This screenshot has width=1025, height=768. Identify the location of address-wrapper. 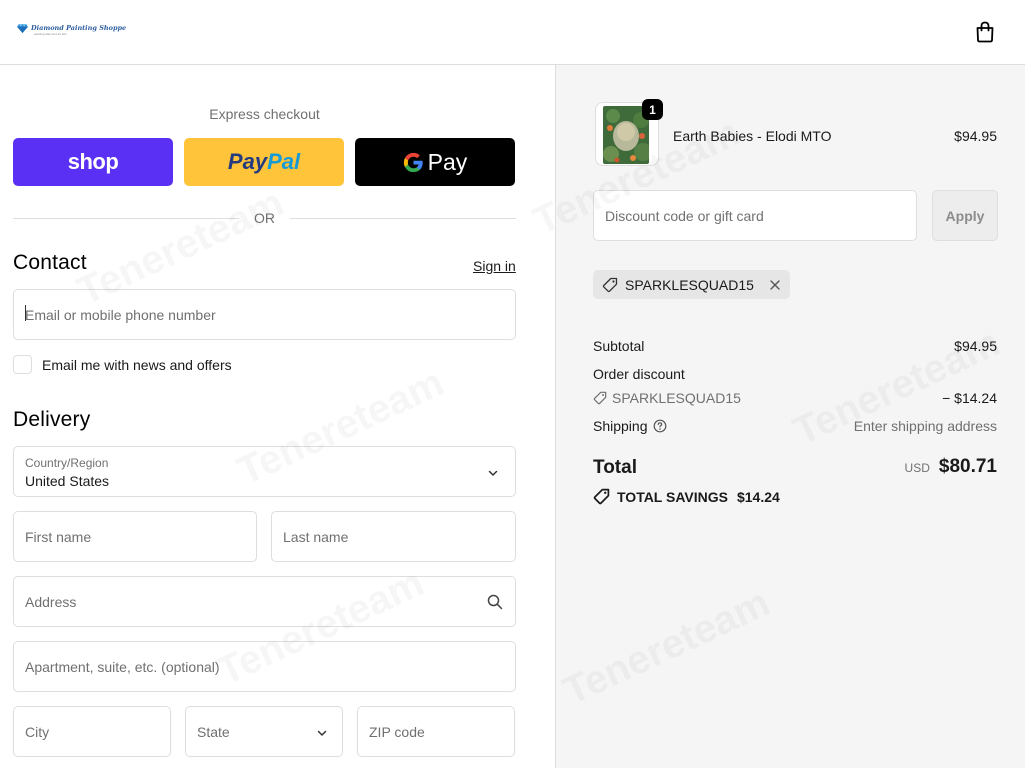
(264, 601).